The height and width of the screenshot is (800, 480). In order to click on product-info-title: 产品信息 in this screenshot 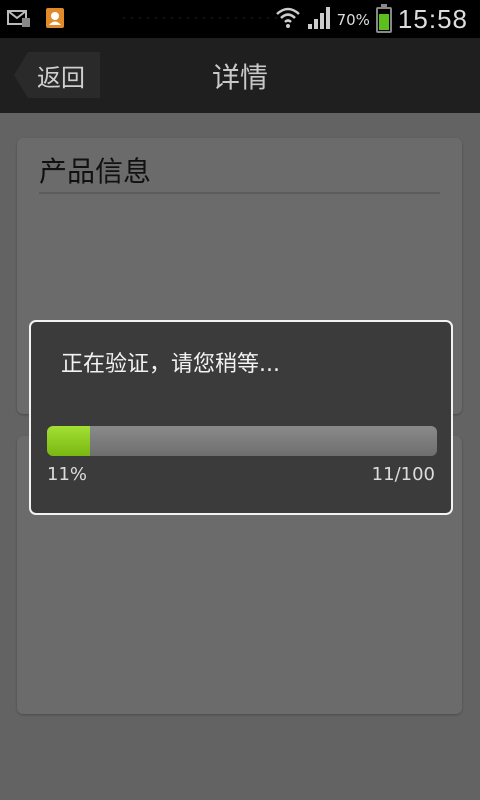, I will do `click(95, 171)`.